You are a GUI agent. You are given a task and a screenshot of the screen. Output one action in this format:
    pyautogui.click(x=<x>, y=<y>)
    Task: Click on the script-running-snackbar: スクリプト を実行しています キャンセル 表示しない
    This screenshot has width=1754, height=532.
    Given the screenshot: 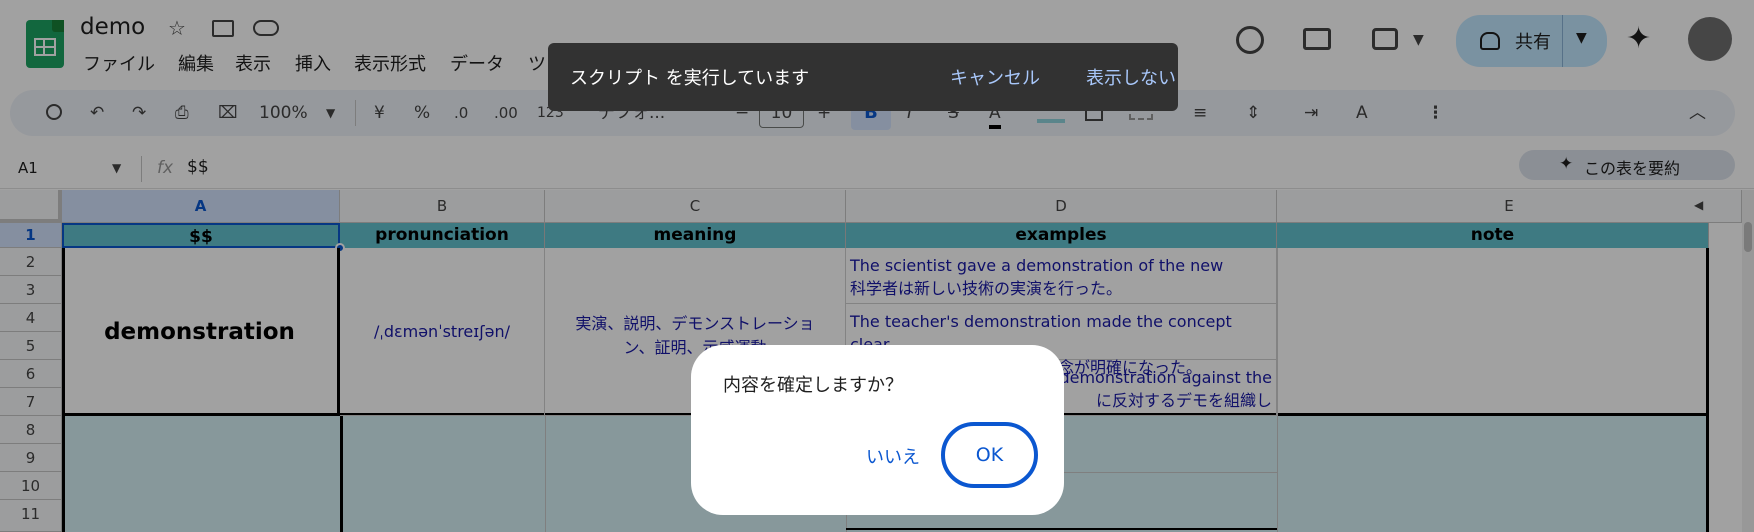 What is the action you would take?
    pyautogui.click(x=863, y=77)
    